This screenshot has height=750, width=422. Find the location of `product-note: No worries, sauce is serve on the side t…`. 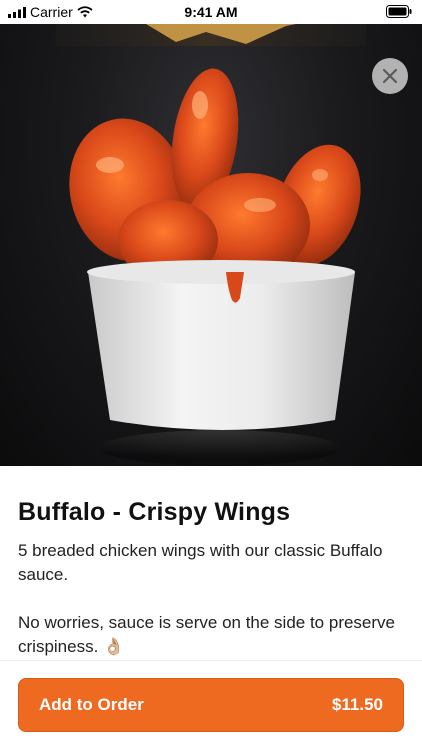

product-note: No worries, sauce is serve on the side t… is located at coordinates (207, 634).